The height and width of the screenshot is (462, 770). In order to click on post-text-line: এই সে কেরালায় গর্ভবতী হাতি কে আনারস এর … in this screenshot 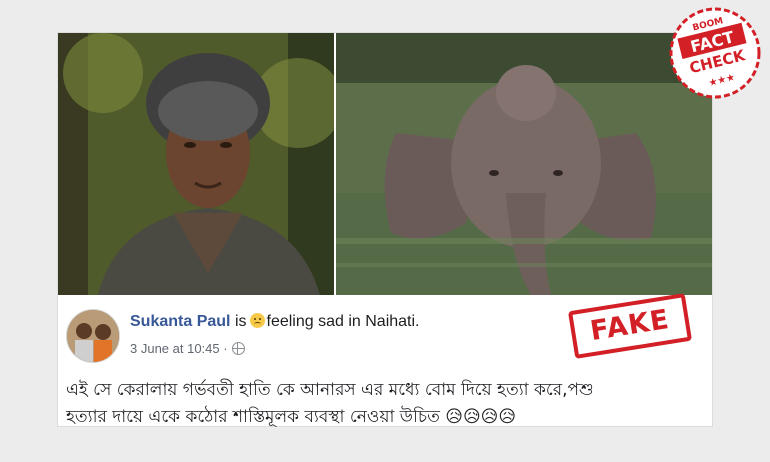, I will do `click(330, 390)`.